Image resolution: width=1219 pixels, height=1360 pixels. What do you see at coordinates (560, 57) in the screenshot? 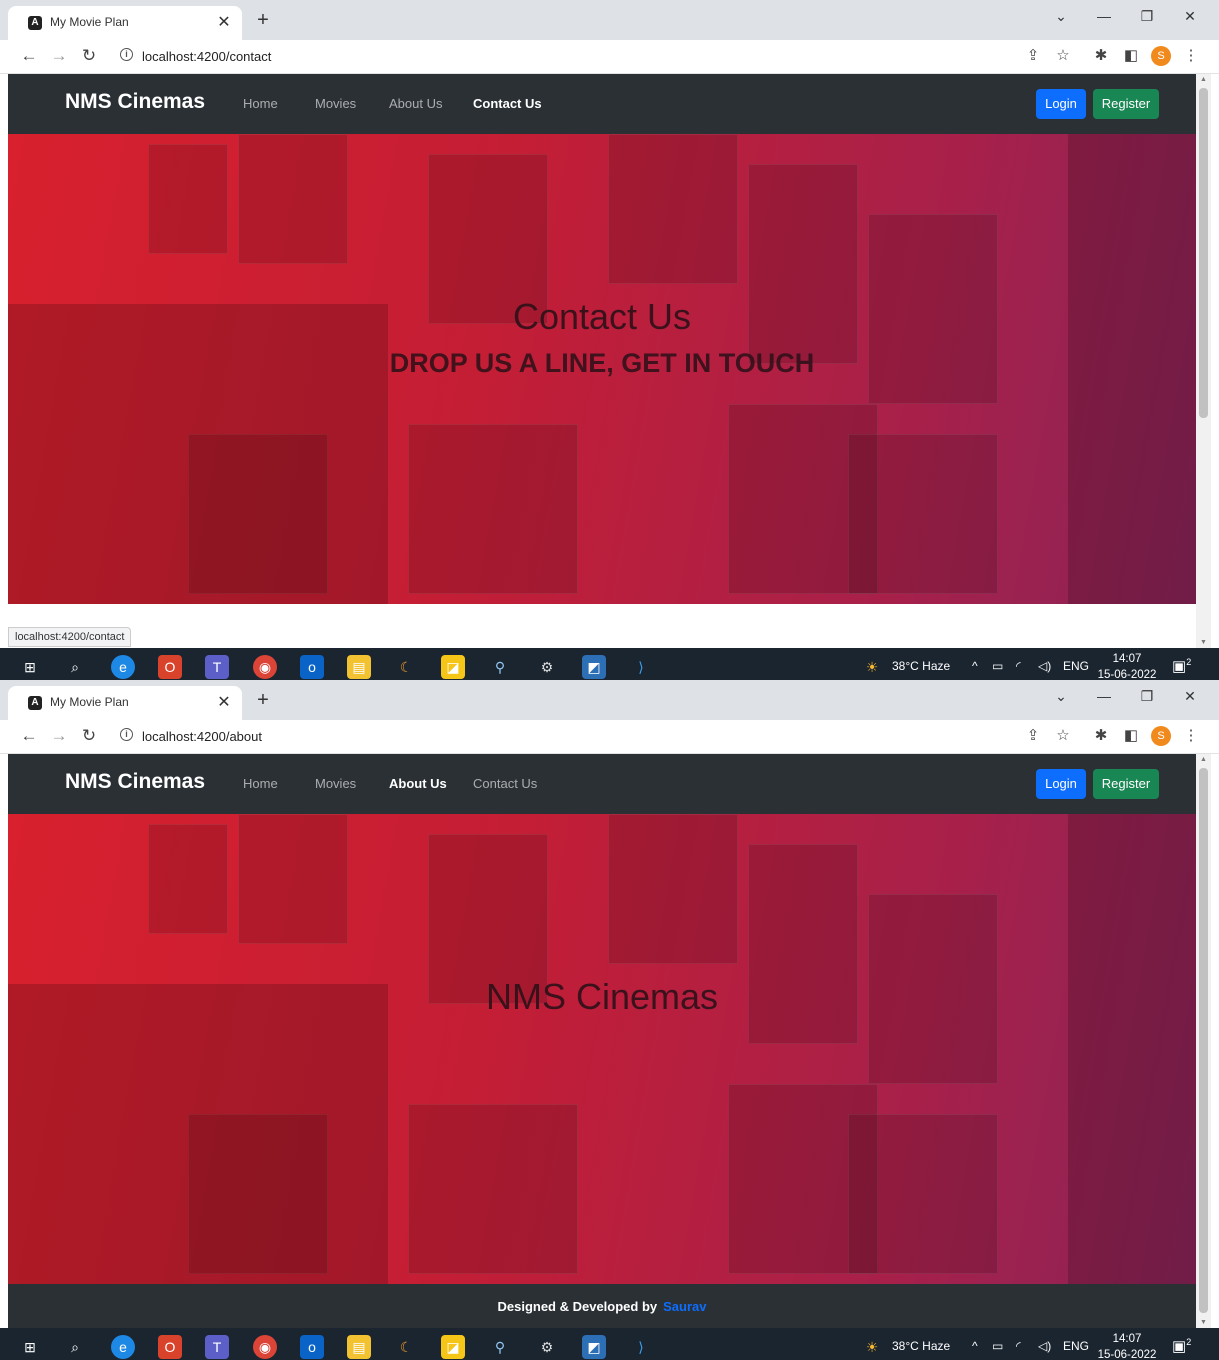
I see `url-field: i localhost:4200/contact` at bounding box center [560, 57].